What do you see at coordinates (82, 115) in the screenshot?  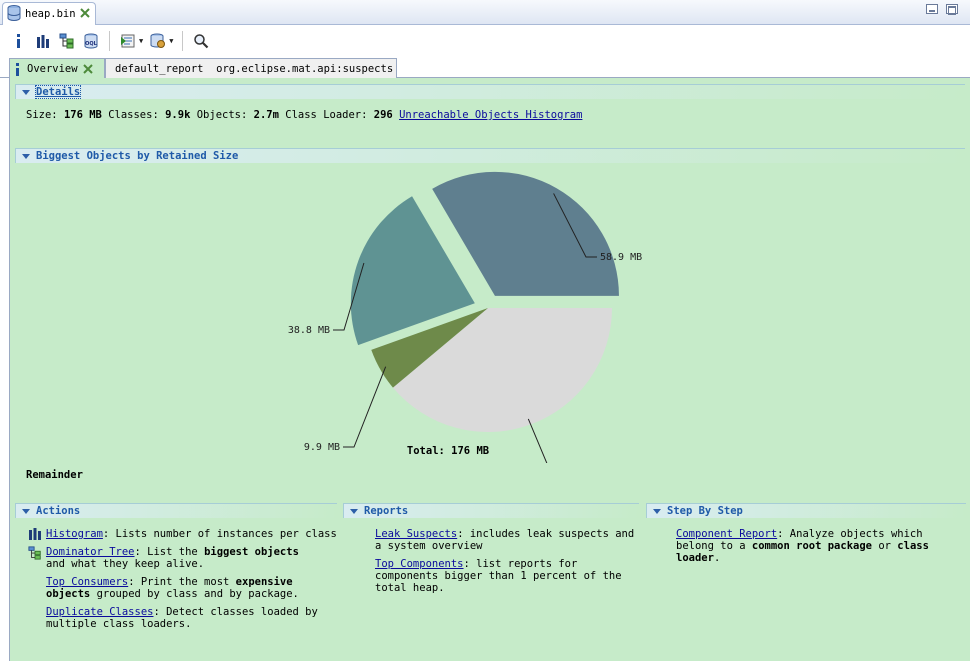 I see `size-value: 176 MB` at bounding box center [82, 115].